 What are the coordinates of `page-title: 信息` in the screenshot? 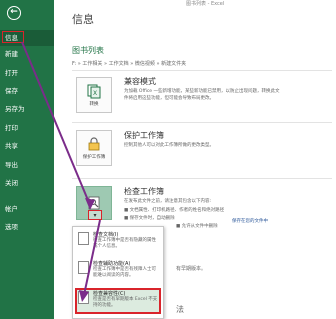 It's located at (83, 19).